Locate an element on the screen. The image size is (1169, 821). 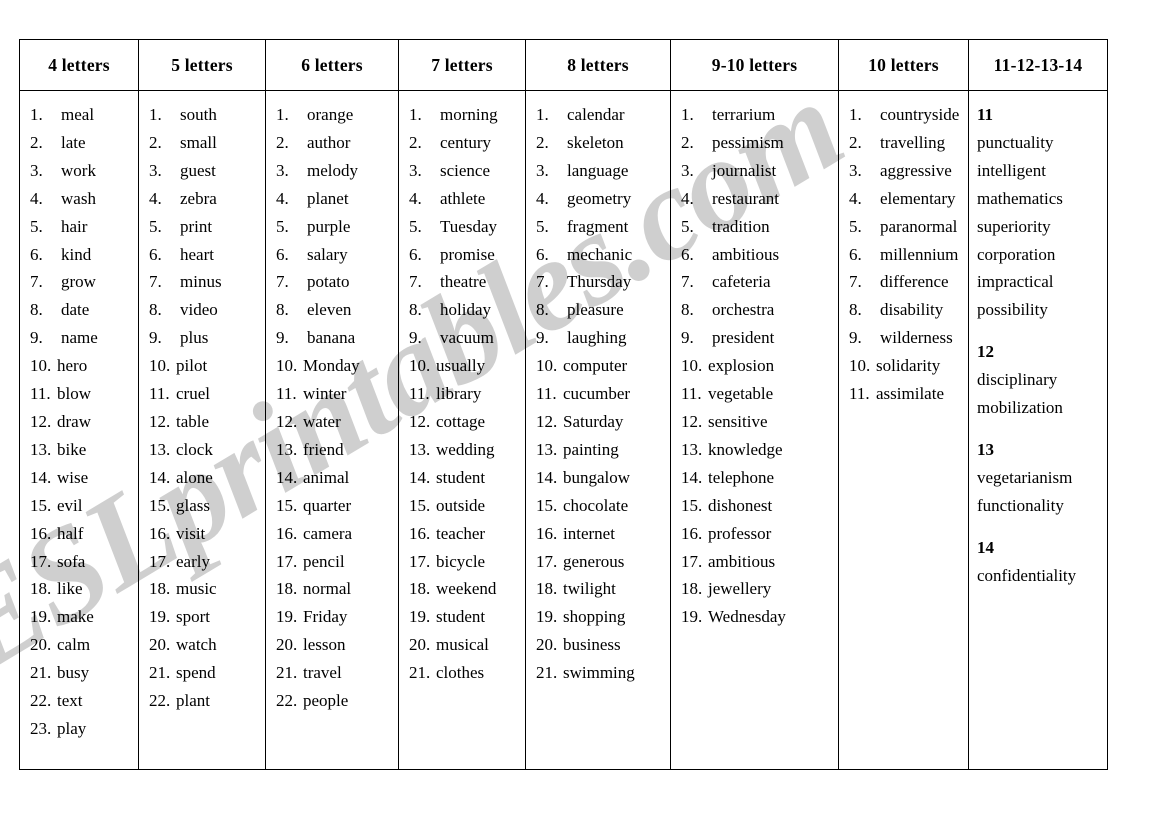
word-text: guest is located at coordinates (198, 170).